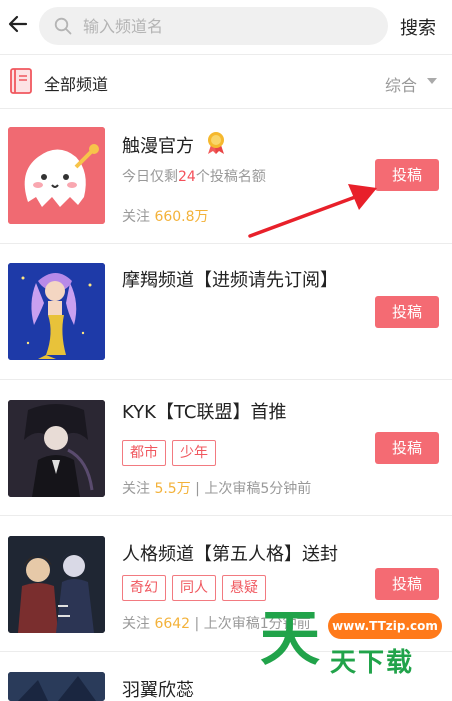  I want to click on channel-name: 摩羯频道【进频请先订阅】, so click(230, 280).